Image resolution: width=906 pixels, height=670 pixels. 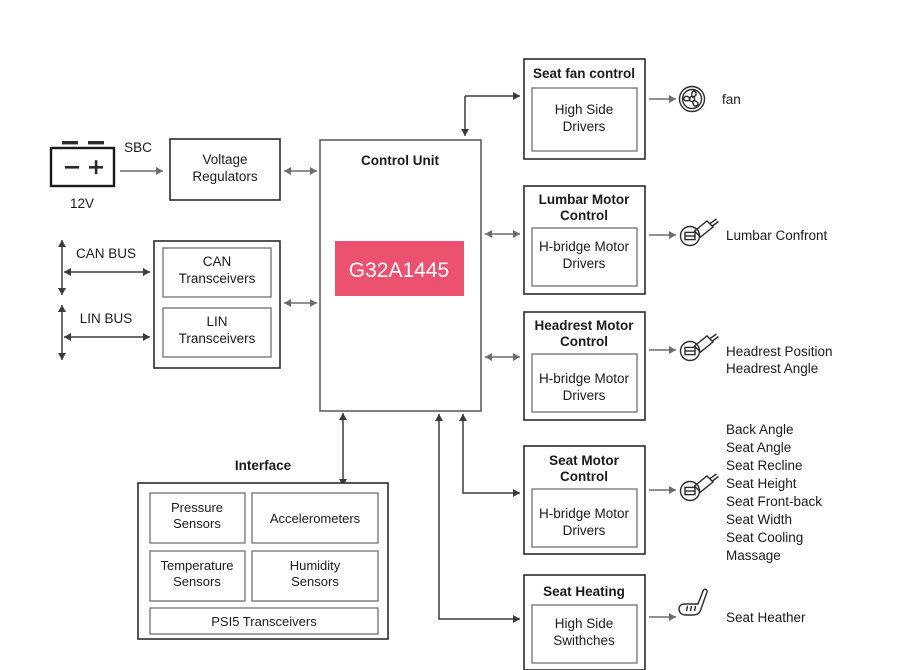 I want to click on seat-motor-title-2: Control, so click(x=584, y=476).